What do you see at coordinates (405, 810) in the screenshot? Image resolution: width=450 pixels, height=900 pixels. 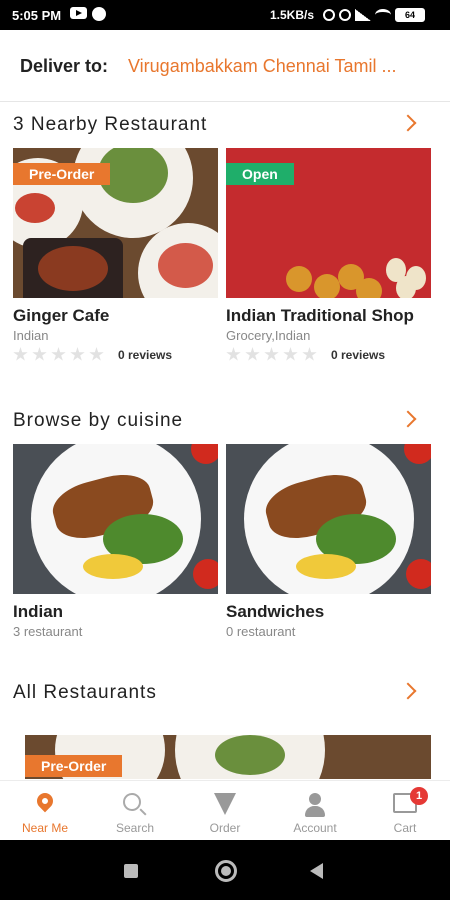 I see `nav-cart: 1 Cart` at bounding box center [405, 810].